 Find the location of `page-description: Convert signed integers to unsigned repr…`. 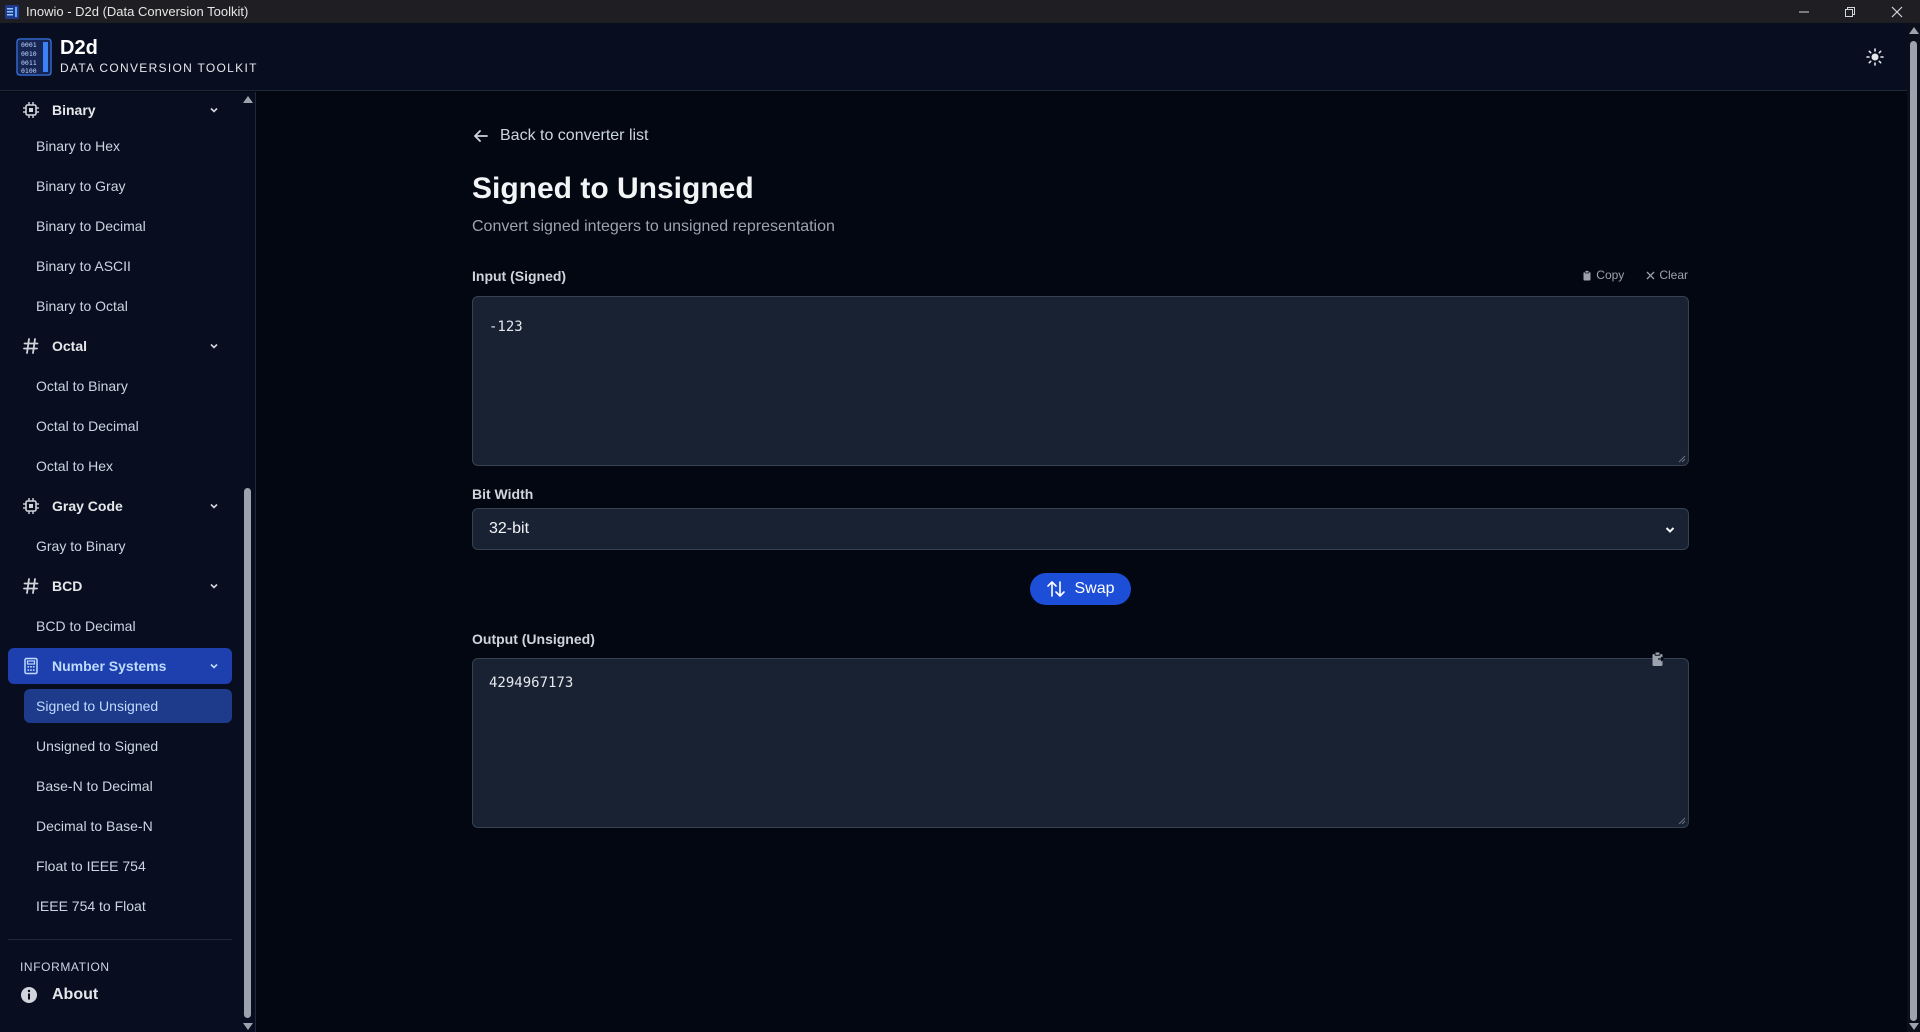

page-description: Convert signed integers to unsigned repr… is located at coordinates (653, 226).